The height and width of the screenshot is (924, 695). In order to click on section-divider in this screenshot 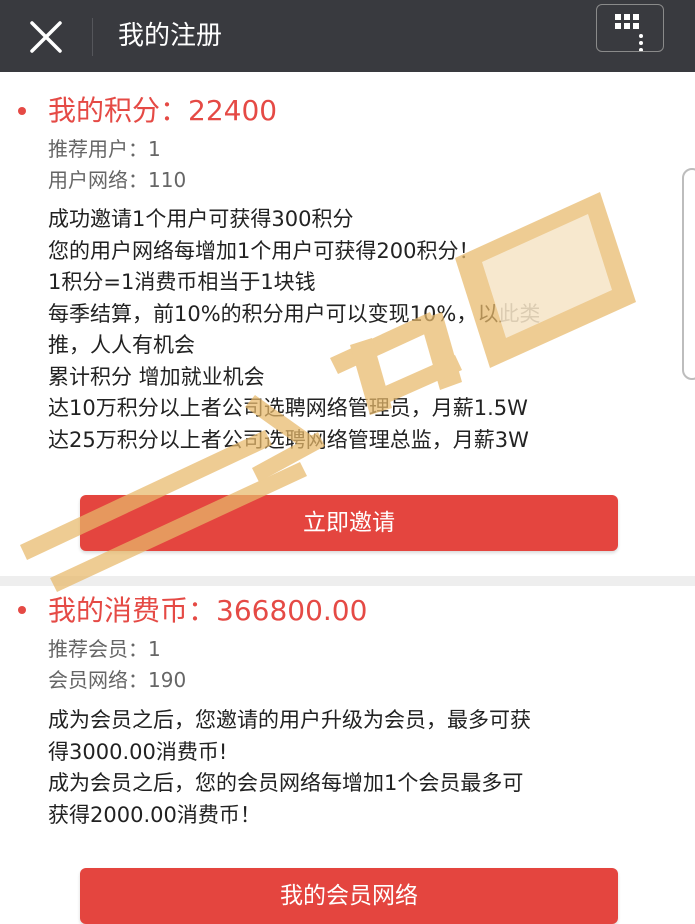, I will do `click(347, 581)`.